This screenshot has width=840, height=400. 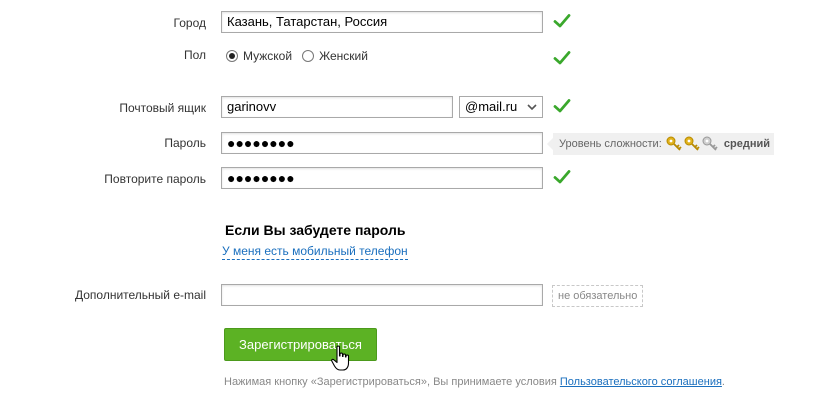 What do you see at coordinates (297, 56) in the screenshot?
I see `gender-radio-group: Мужской Женский` at bounding box center [297, 56].